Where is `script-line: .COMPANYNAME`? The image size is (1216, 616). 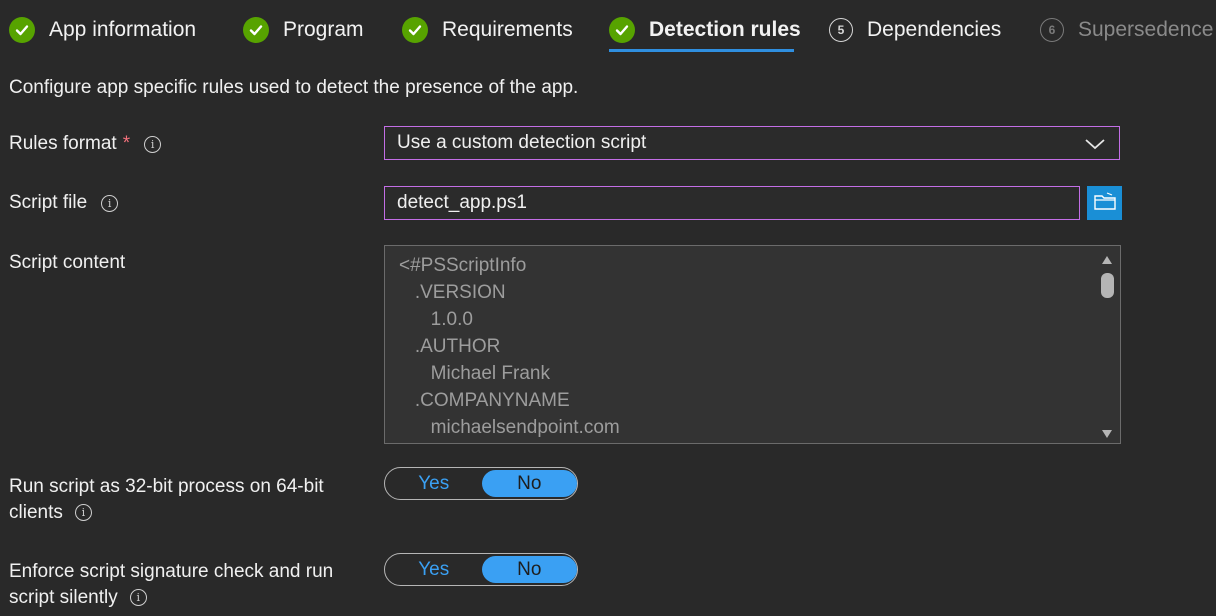 script-line: .COMPANYNAME is located at coordinates (484, 400).